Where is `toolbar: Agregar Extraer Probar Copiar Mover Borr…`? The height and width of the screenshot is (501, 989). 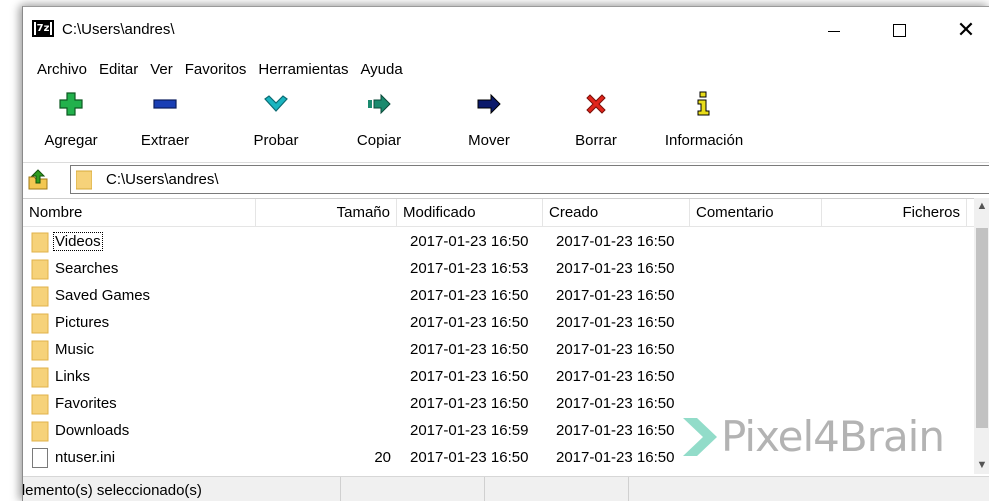
toolbar: Agregar Extraer Probar Copiar Mover Borr… is located at coordinates (506, 122).